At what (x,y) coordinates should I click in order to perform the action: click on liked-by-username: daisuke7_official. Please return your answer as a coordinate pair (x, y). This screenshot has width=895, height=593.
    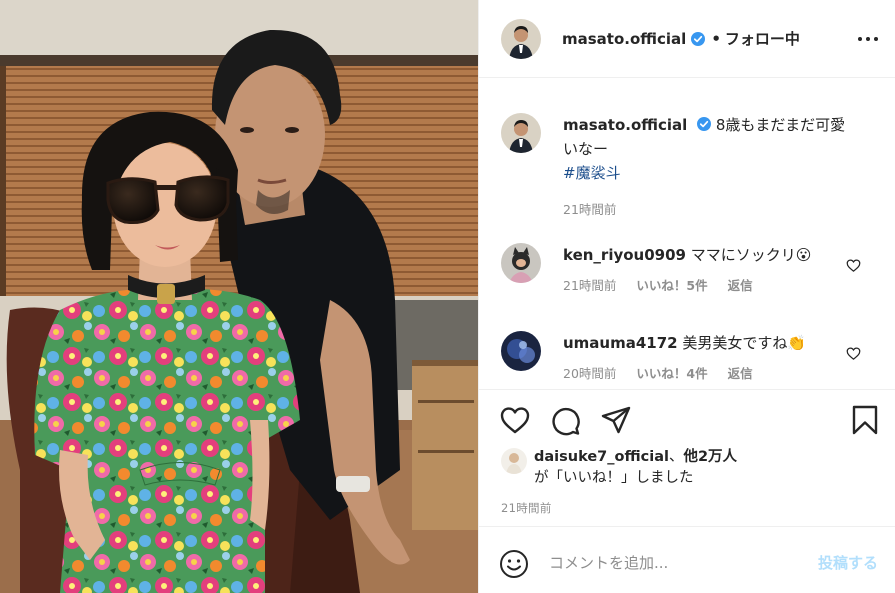
    Looking at the image, I should click on (601, 457).